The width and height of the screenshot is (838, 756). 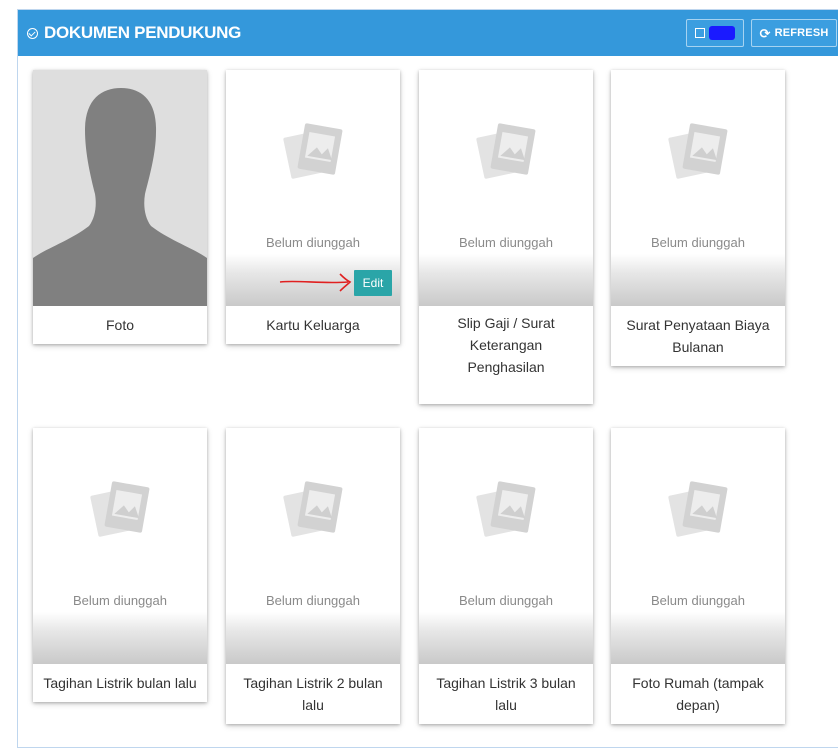 I want to click on check-circle-icon, so click(x=32, y=33).